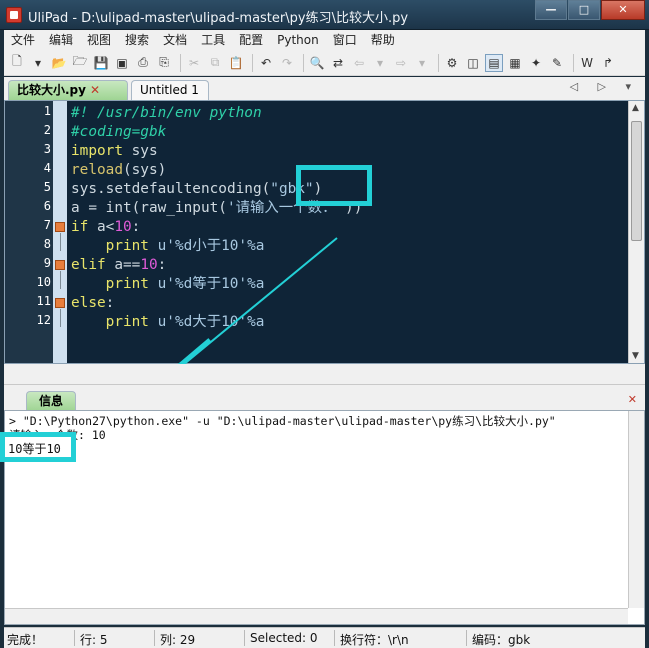 Image resolution: width=649 pixels, height=648 pixels. I want to click on line-number: 2, so click(47, 130).